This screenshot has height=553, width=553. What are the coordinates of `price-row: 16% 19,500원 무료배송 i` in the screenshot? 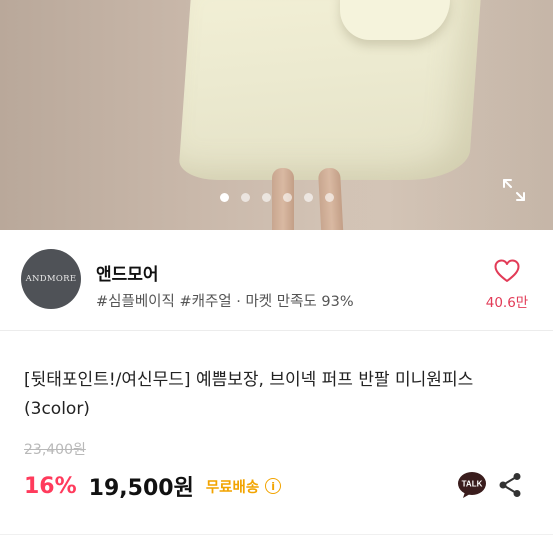 It's located at (153, 486).